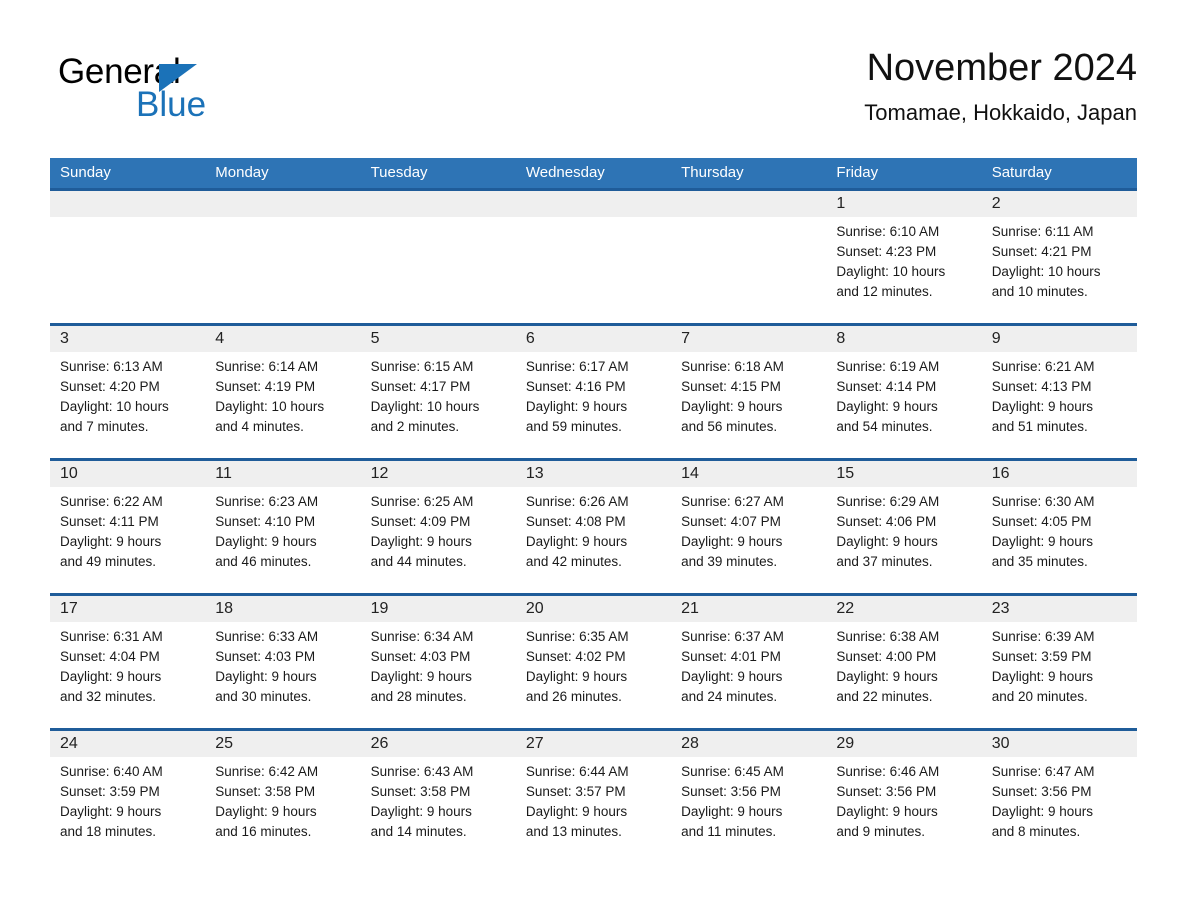  I want to click on day-detail-line: Sunrise: 6:15 AM, so click(422, 366).